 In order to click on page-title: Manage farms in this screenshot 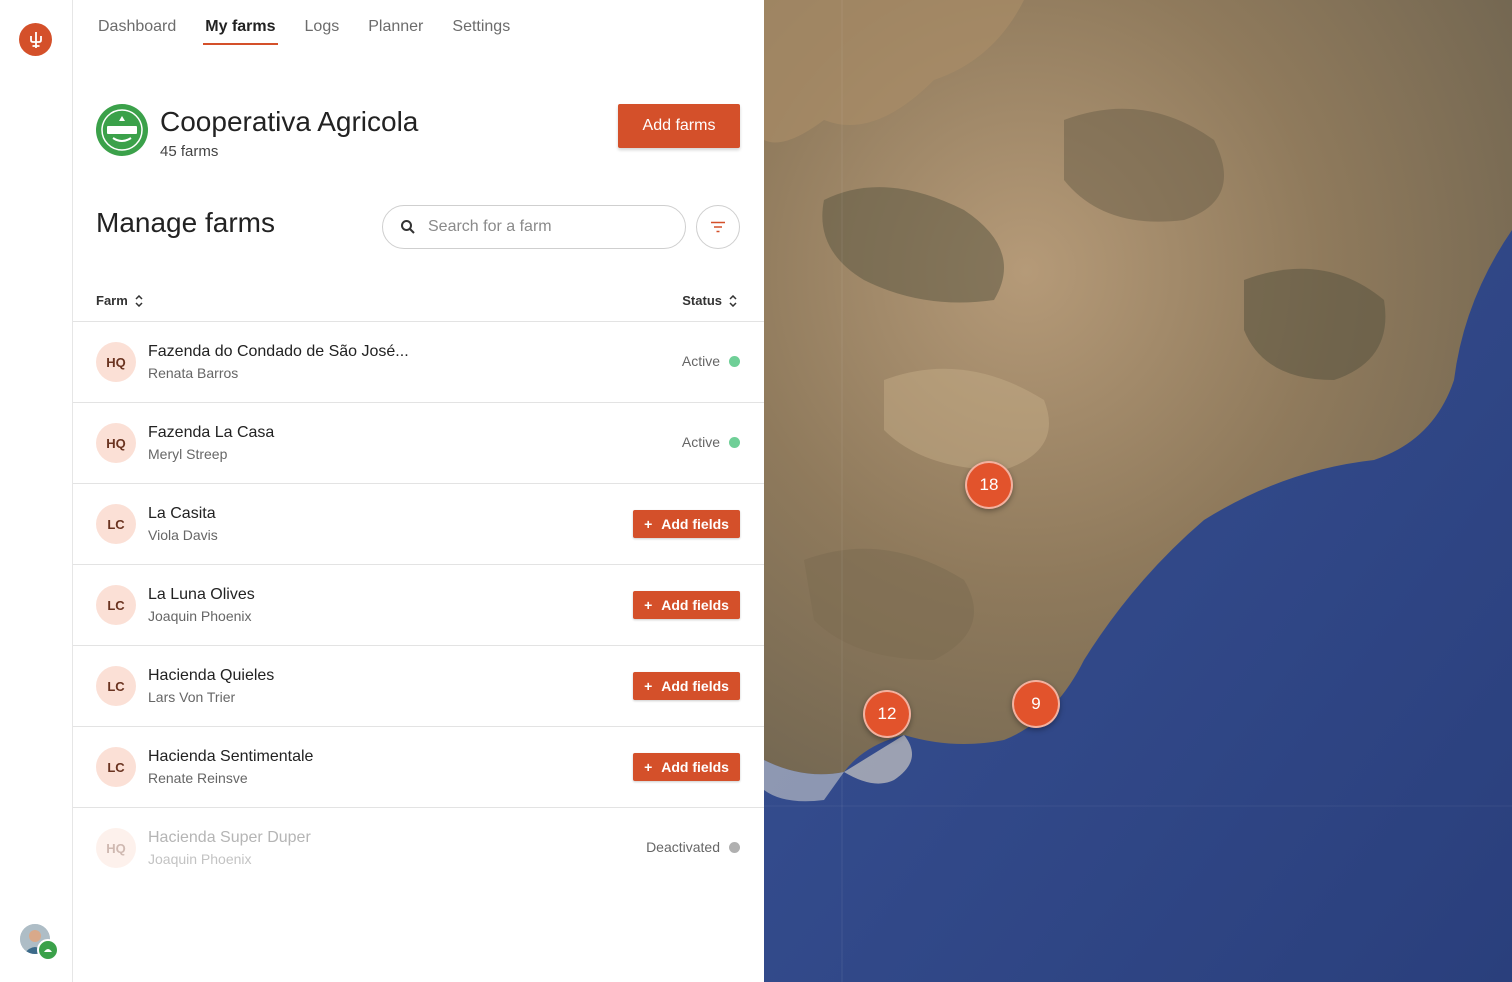, I will do `click(185, 222)`.